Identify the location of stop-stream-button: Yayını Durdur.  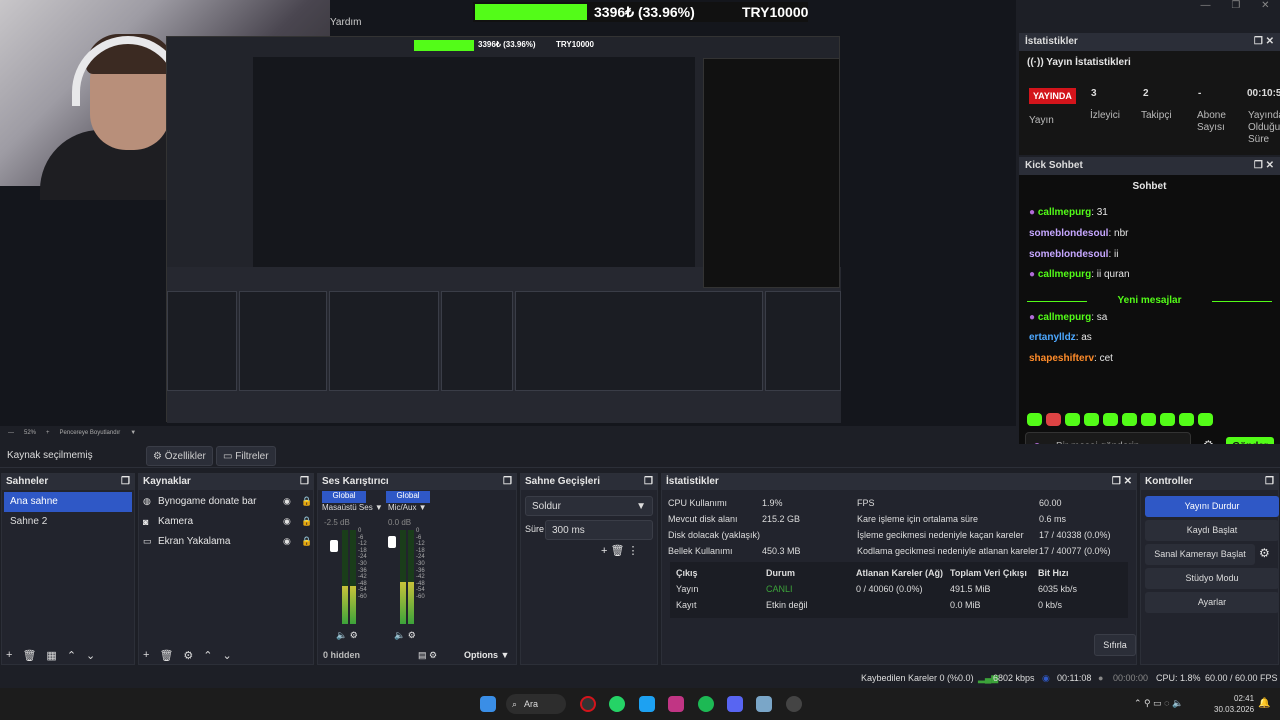
(1212, 506).